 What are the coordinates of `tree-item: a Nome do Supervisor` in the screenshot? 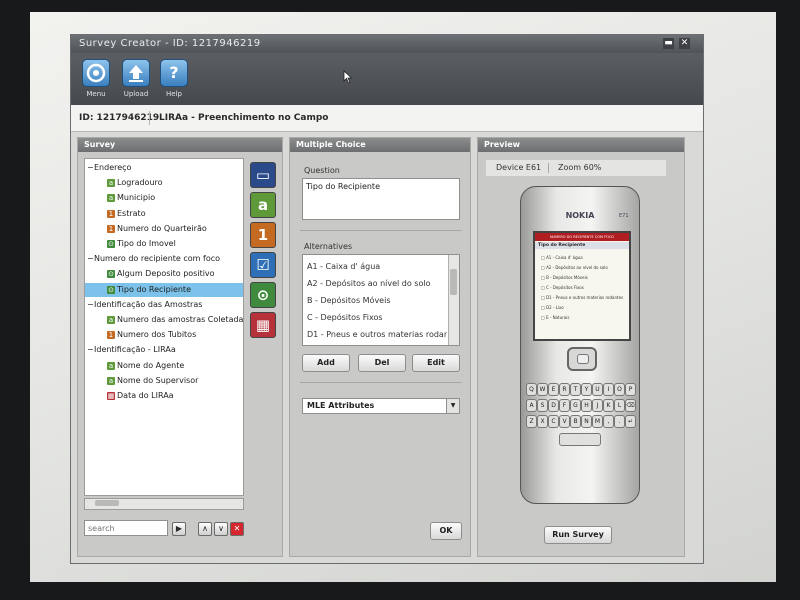 It's located at (164, 381).